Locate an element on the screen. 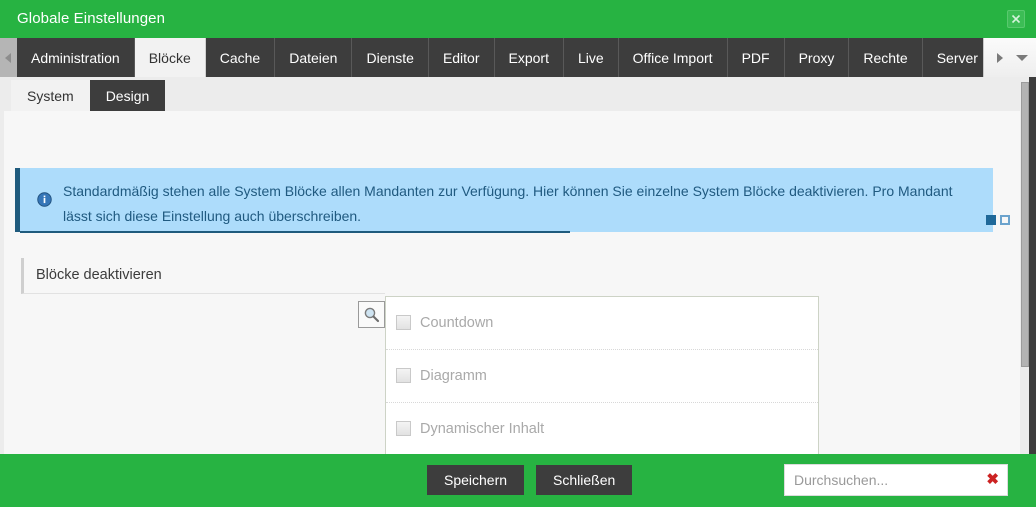 Image resolution: width=1036 pixels, height=507 pixels. list-item-text: Countdown is located at coordinates (457, 323).